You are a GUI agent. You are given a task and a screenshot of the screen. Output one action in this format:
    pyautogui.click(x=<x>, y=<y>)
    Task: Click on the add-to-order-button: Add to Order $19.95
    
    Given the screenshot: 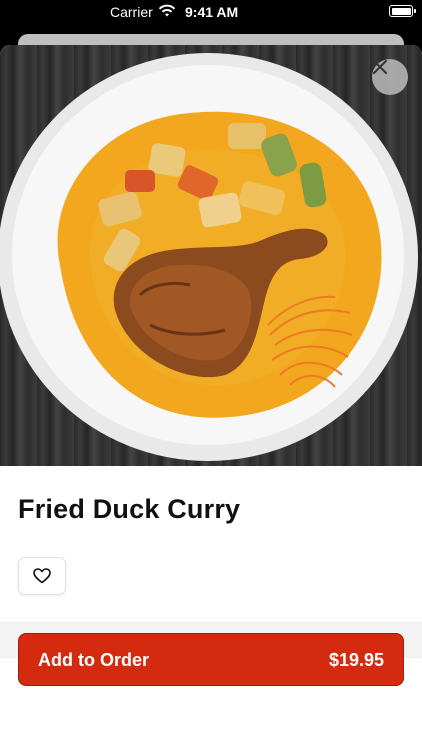 What is the action you would take?
    pyautogui.click(x=211, y=659)
    